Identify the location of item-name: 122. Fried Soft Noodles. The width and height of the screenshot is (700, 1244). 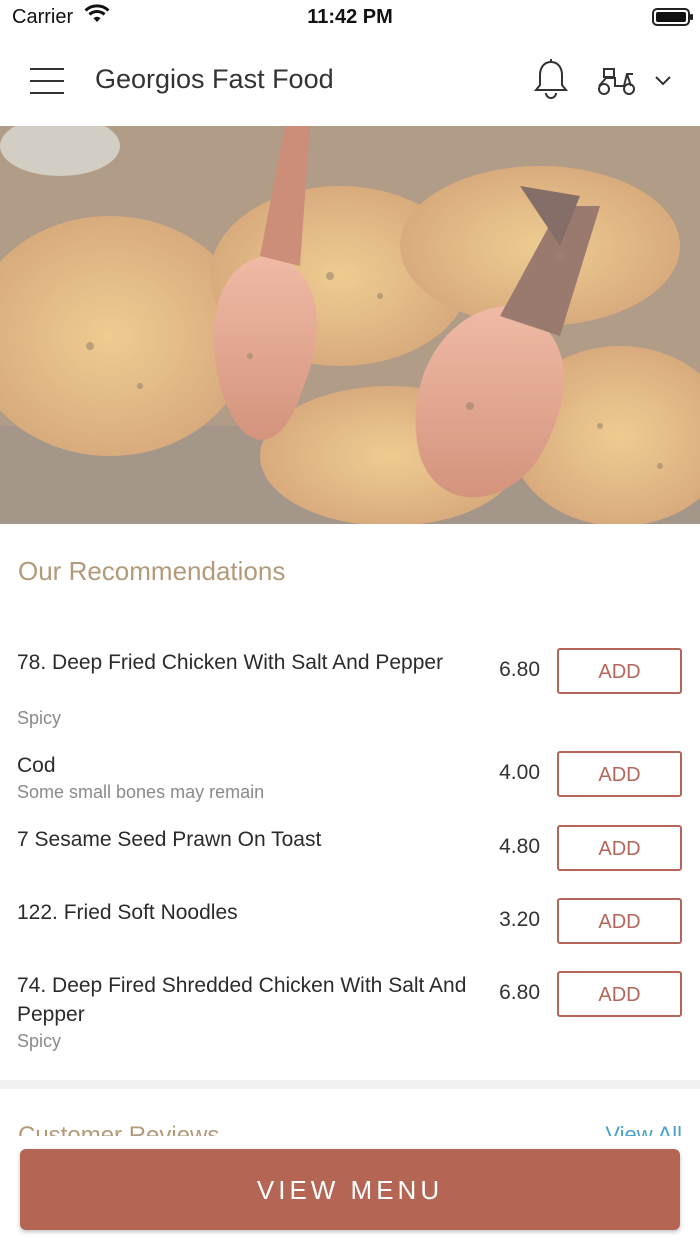
(127, 912).